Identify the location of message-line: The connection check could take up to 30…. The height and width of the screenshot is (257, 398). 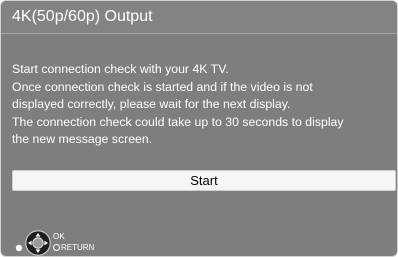
(178, 121).